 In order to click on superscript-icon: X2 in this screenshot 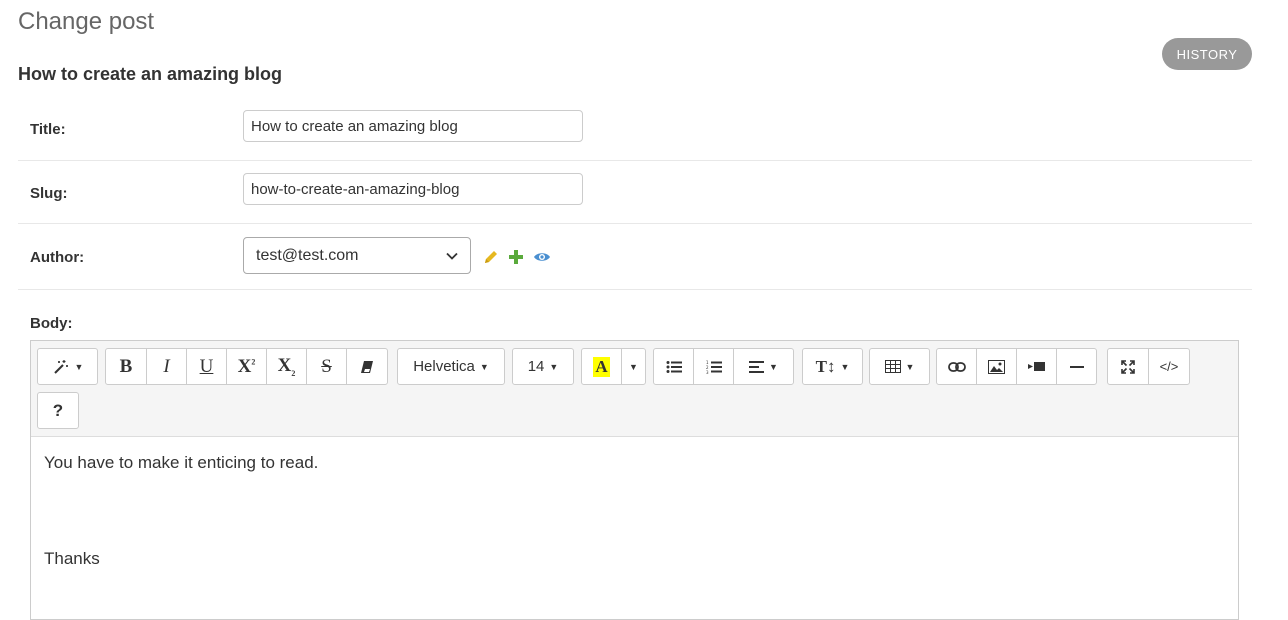, I will do `click(246, 366)`.